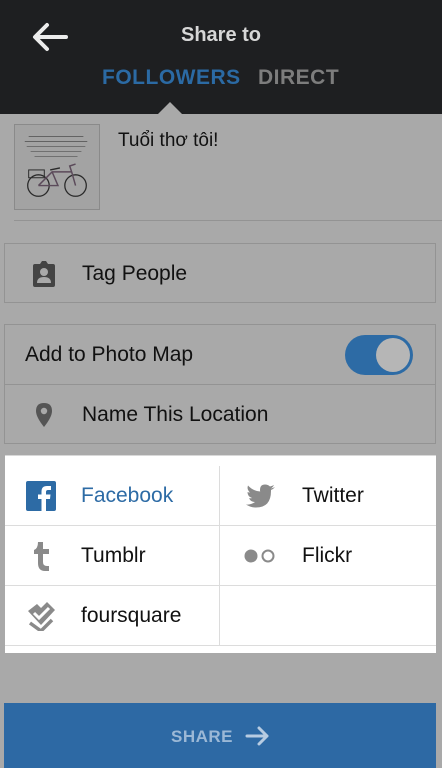 The width and height of the screenshot is (442, 768). I want to click on post-caption: Tuổi thơ tôi!, so click(168, 141).